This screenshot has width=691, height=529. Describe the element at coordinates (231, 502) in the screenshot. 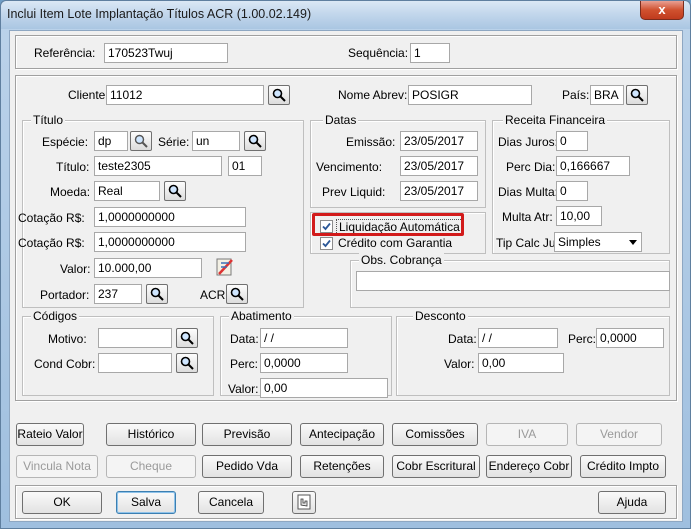

I see `cancela-button: Cancela` at that location.